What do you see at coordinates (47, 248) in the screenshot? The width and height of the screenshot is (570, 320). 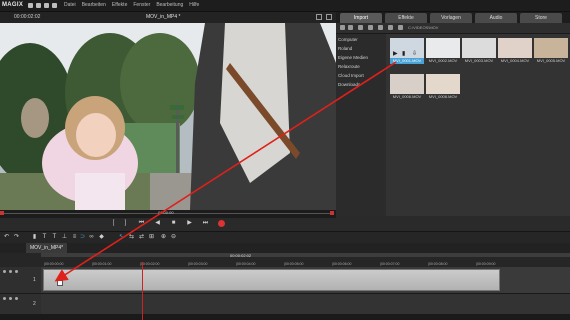 I see `timeline-tab: MOV_in_MP4*` at bounding box center [47, 248].